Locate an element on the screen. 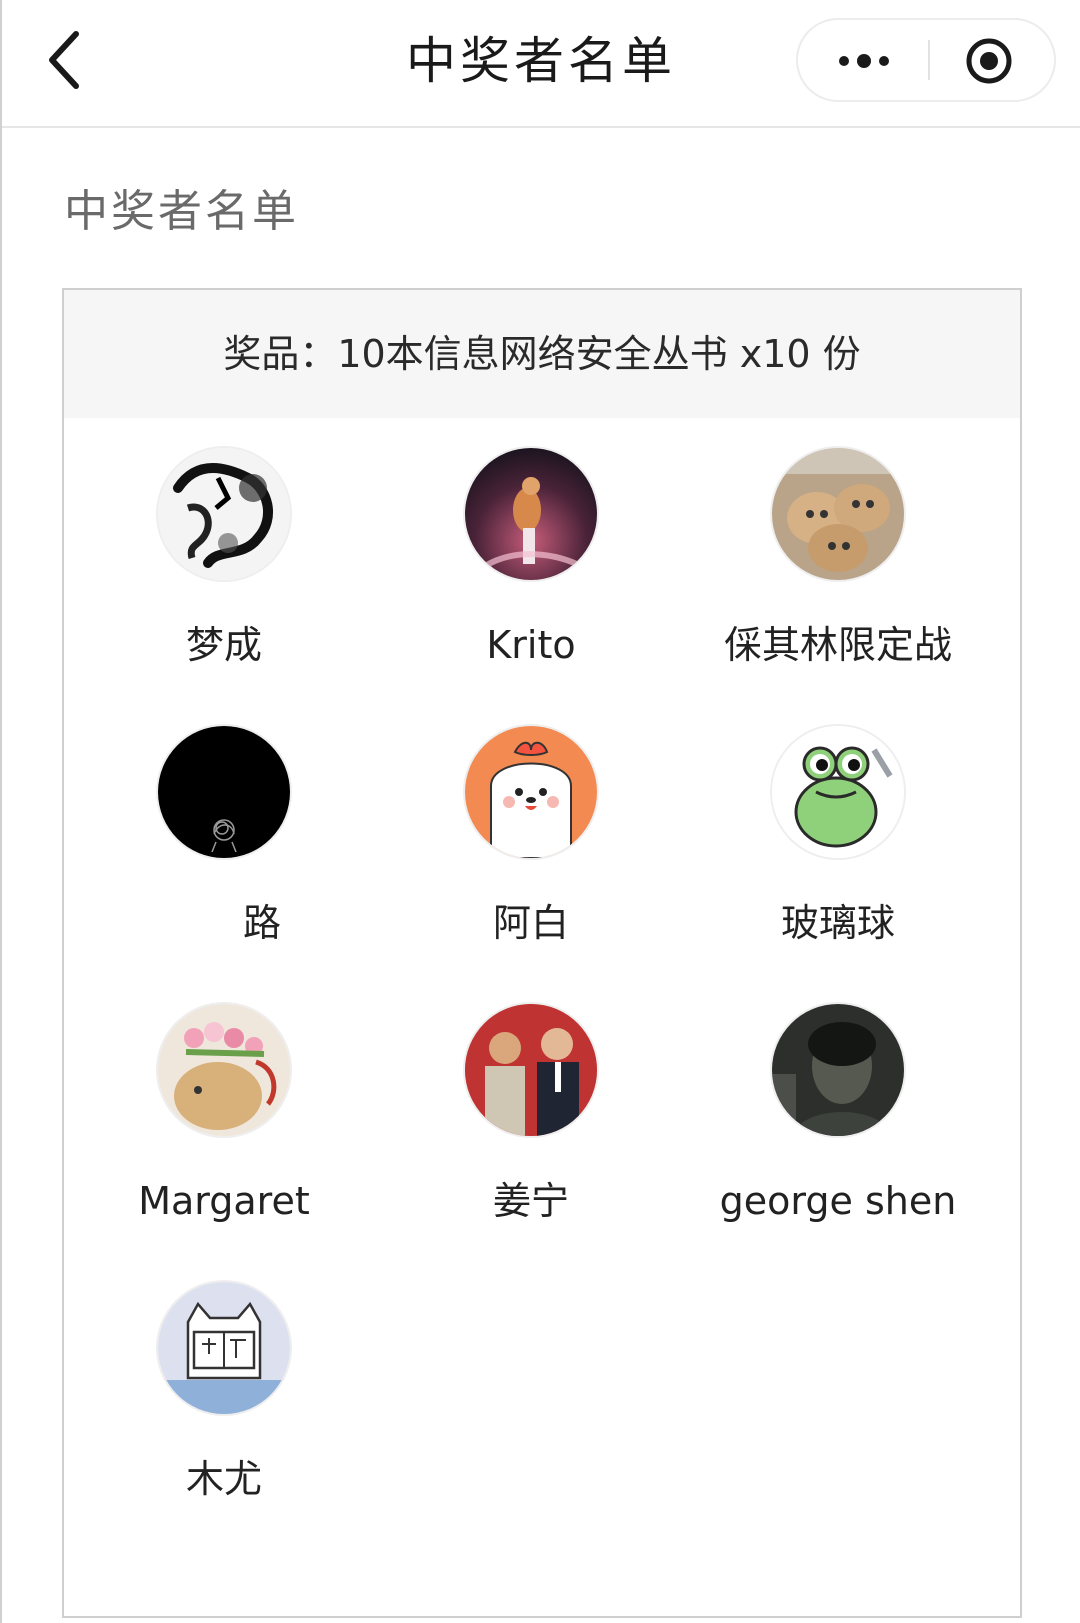 This screenshot has width=1080, height=1623. anime-figure-avatar is located at coordinates (531, 514).